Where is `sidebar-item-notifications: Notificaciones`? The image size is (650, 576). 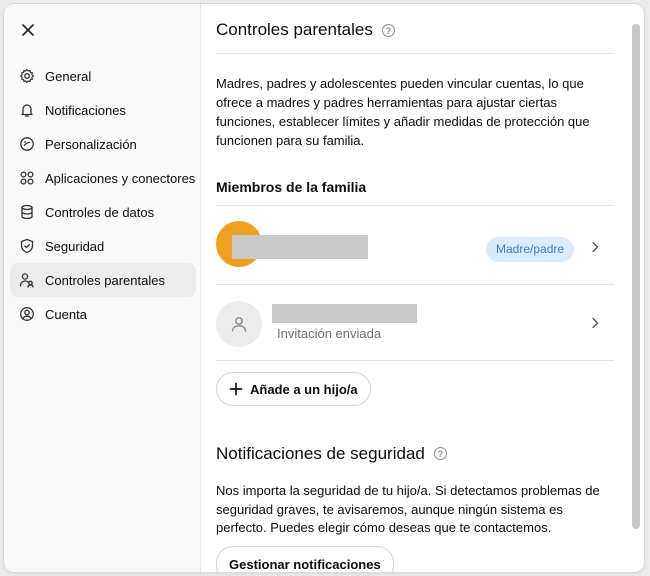
sidebar-item-notifications: Notificaciones is located at coordinates (103, 110).